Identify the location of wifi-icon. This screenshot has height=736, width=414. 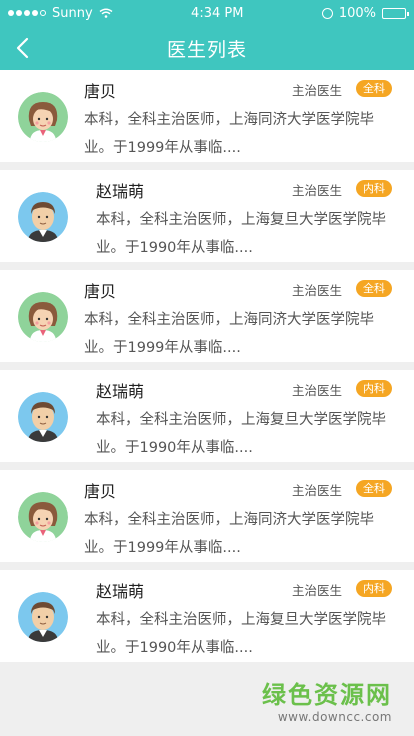
(106, 13).